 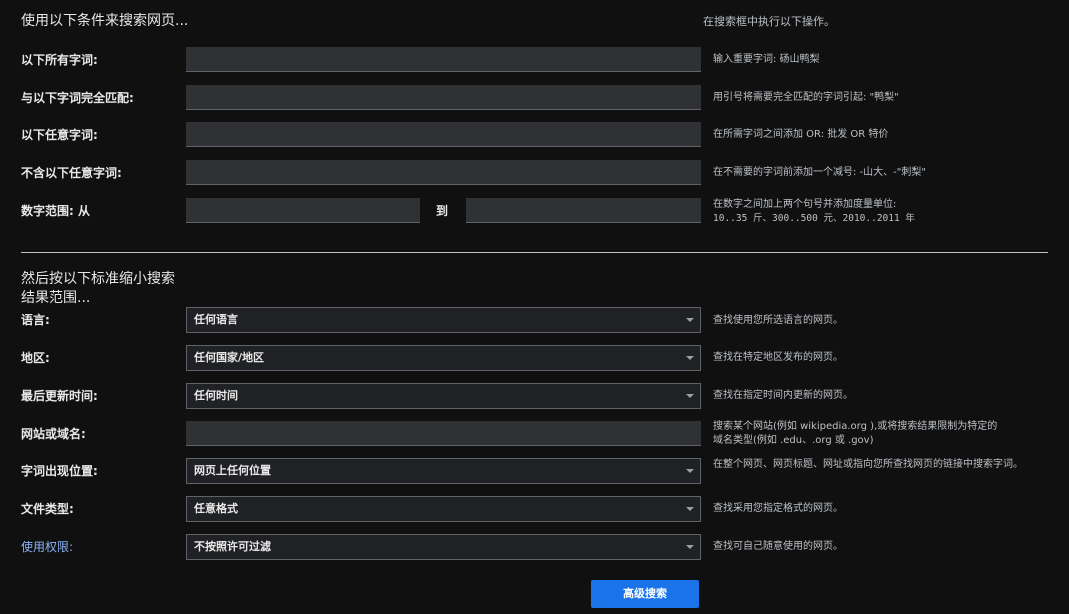 What do you see at coordinates (534, 252) in the screenshot?
I see `section-divider` at bounding box center [534, 252].